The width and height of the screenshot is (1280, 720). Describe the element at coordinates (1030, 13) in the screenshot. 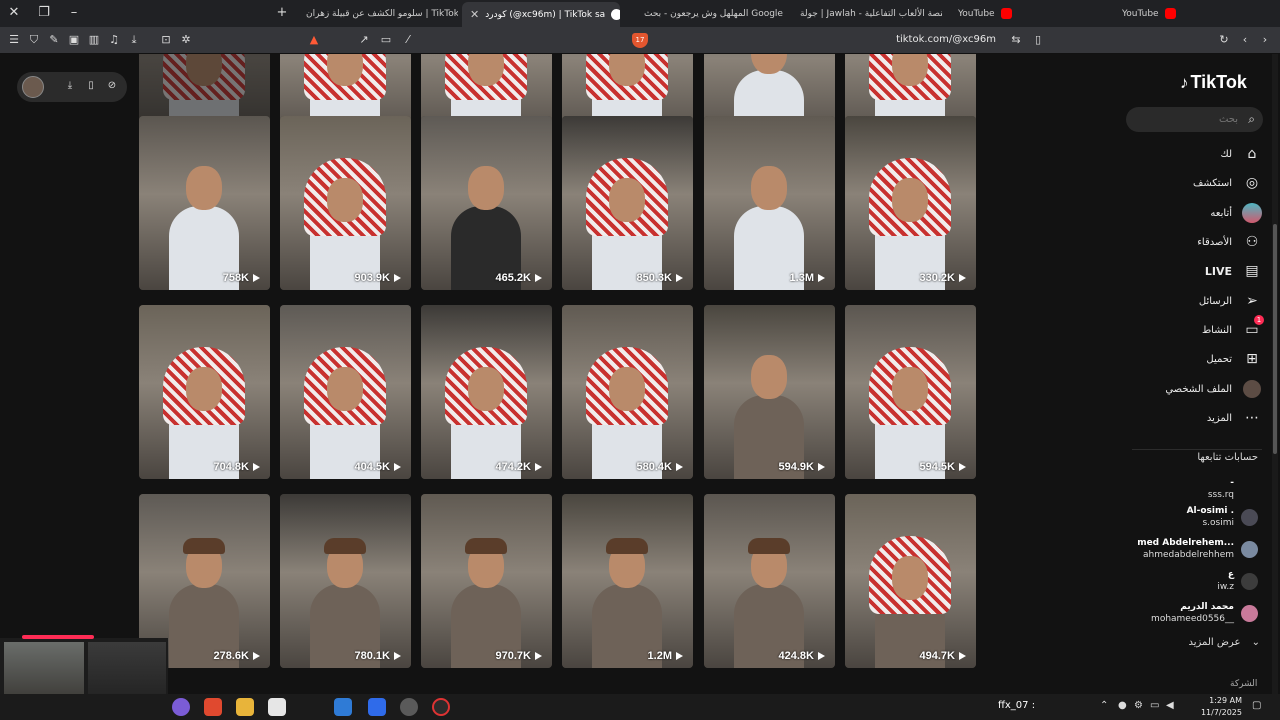

I see `tab-youtube-1: YouTube` at that location.